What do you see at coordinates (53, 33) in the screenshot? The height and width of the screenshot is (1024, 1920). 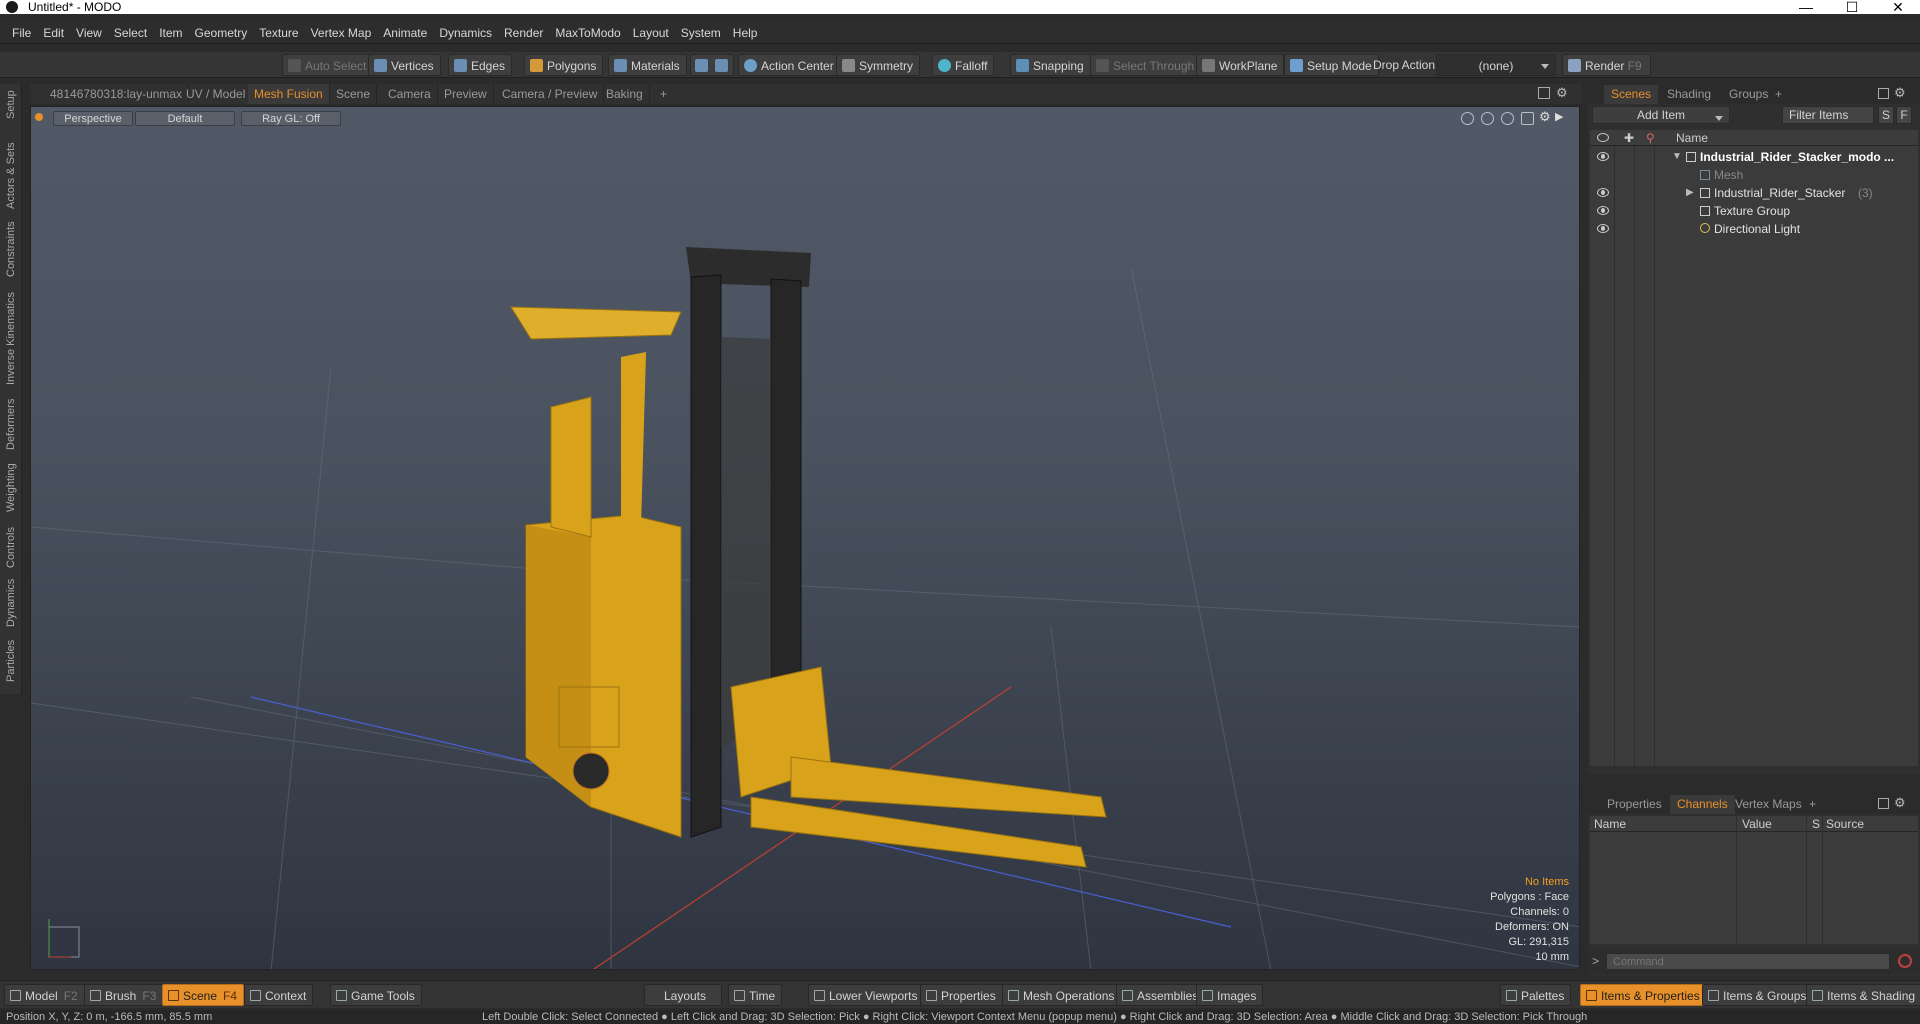 I see `menu-edit: Edit` at bounding box center [53, 33].